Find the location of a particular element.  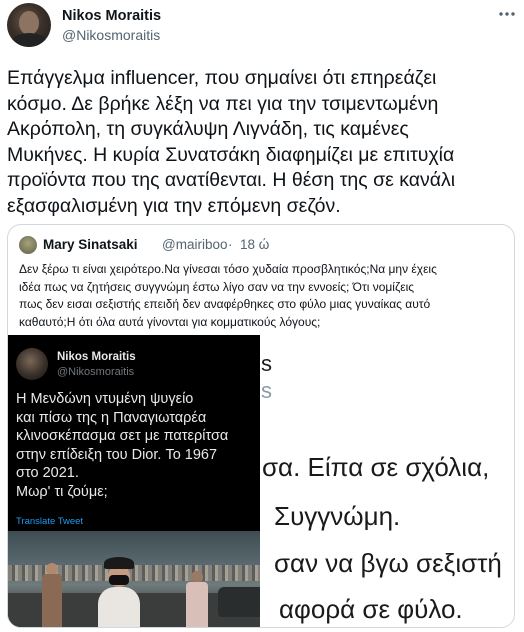

author-name: Nikos Moraitis is located at coordinates (111, 16).